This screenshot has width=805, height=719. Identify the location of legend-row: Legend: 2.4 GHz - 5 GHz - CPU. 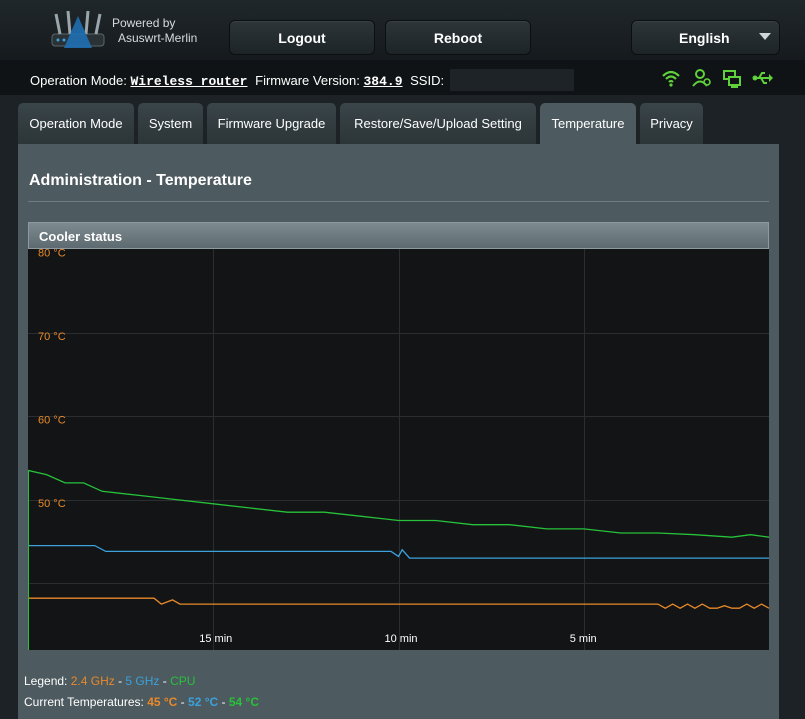
(109, 681).